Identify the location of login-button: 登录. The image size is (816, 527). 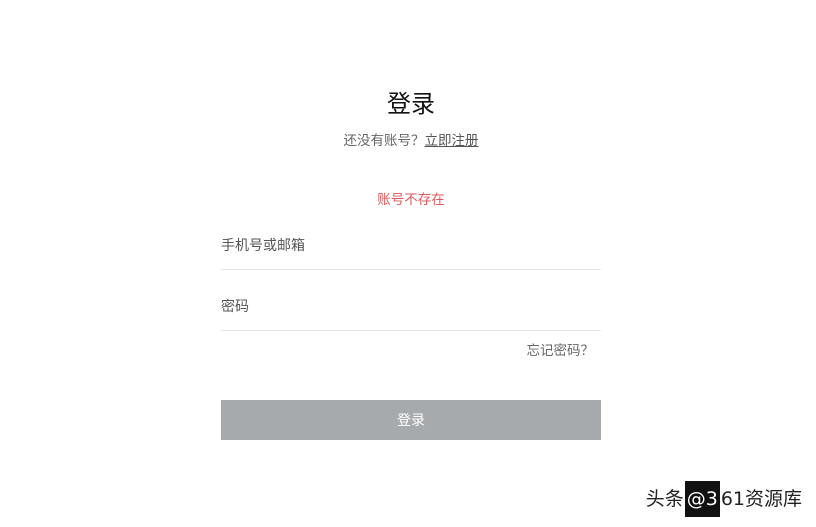
(411, 420).